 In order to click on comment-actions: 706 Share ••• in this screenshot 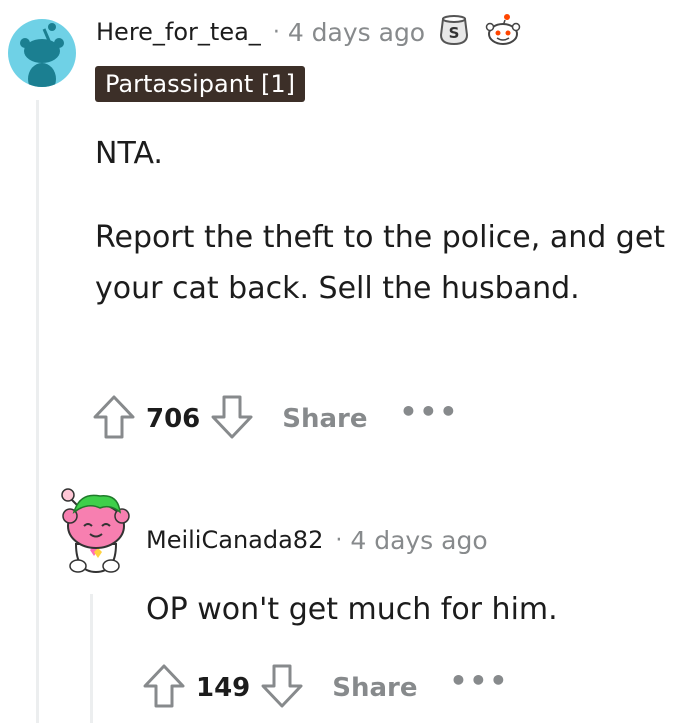, I will do `click(275, 419)`.